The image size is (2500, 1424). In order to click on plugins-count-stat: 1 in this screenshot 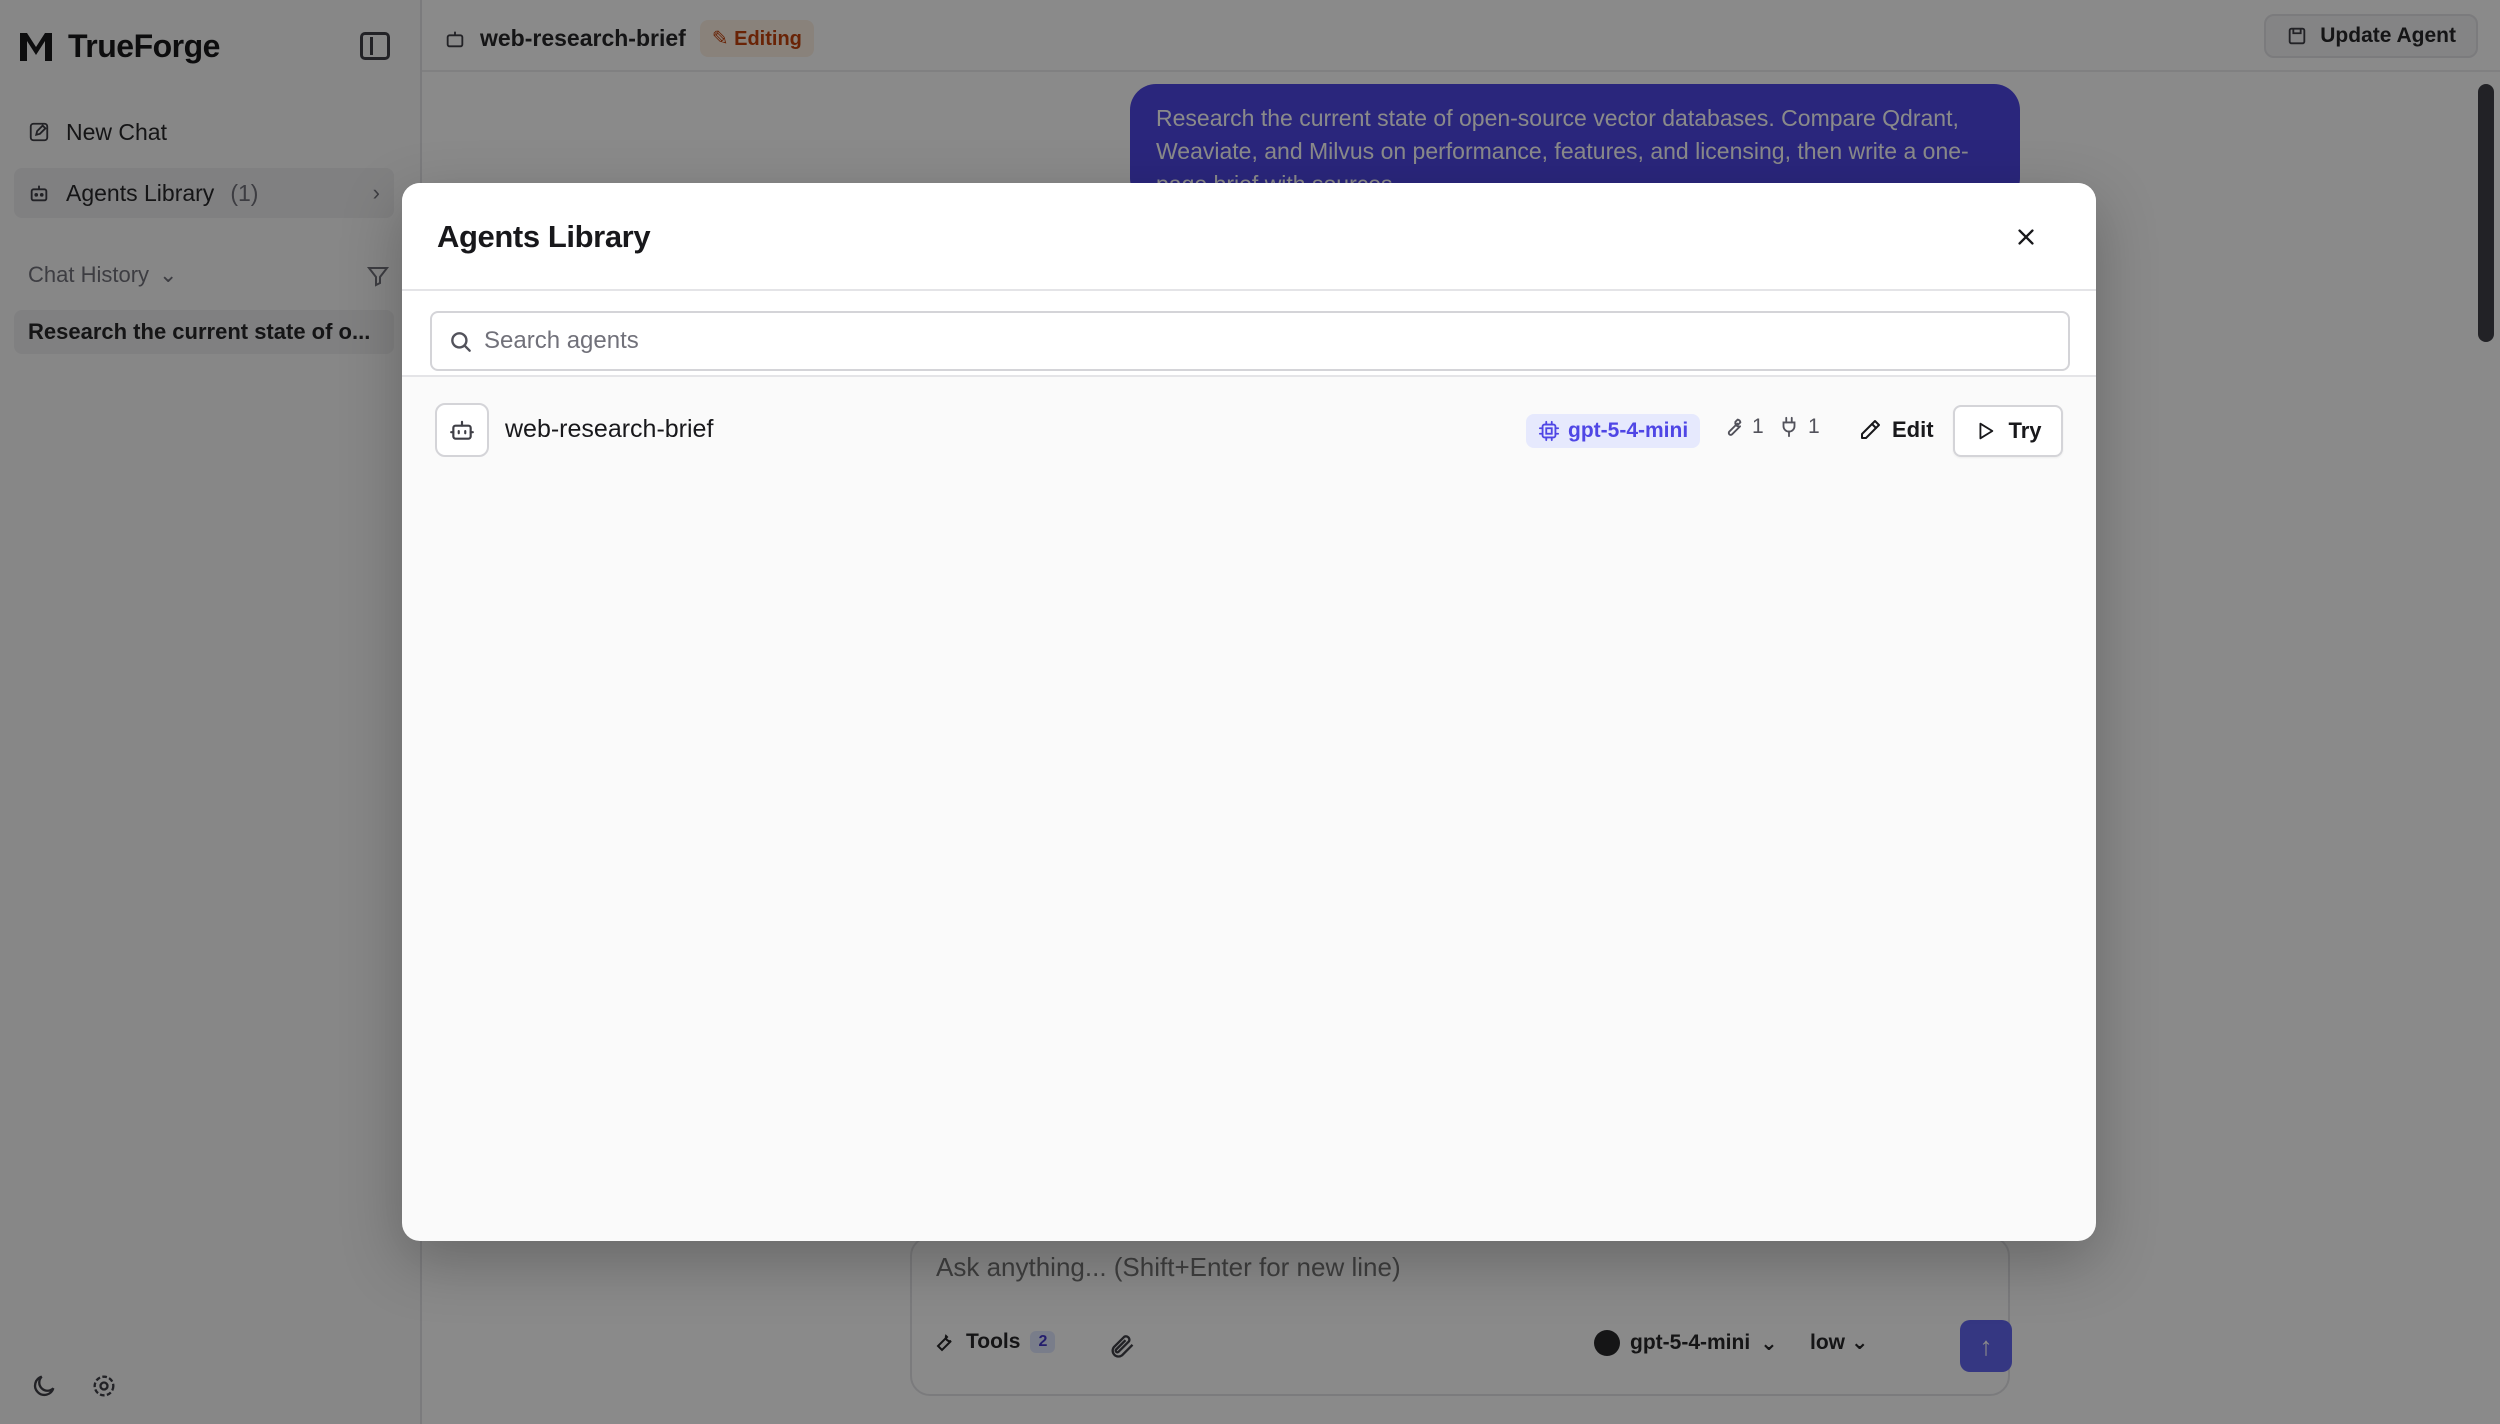, I will do `click(1799, 427)`.